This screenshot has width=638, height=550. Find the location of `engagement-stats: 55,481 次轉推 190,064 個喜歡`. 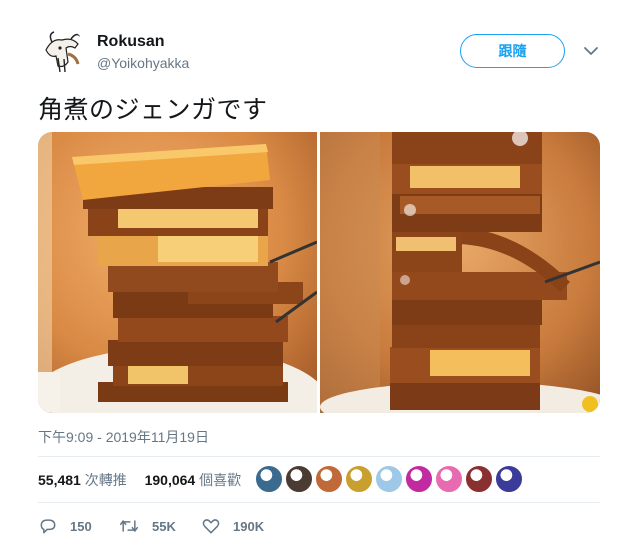

engagement-stats: 55,481 次轉推 190,064 個喜歡 is located at coordinates (146, 480).